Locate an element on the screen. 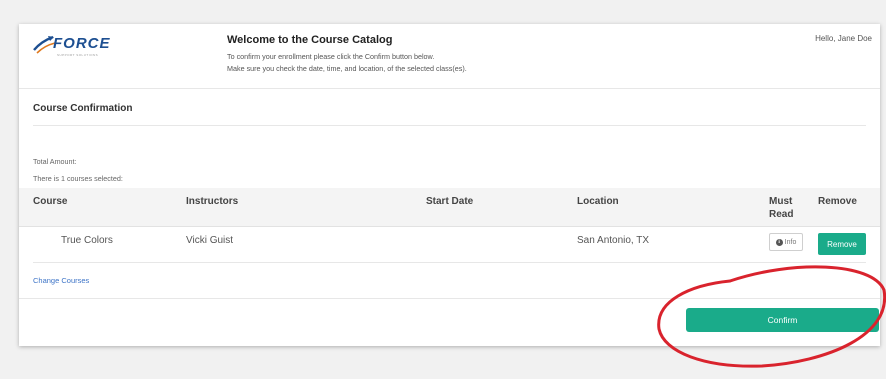 The width and height of the screenshot is (886, 379). location-cell: San Antonio, TX is located at coordinates (613, 240).